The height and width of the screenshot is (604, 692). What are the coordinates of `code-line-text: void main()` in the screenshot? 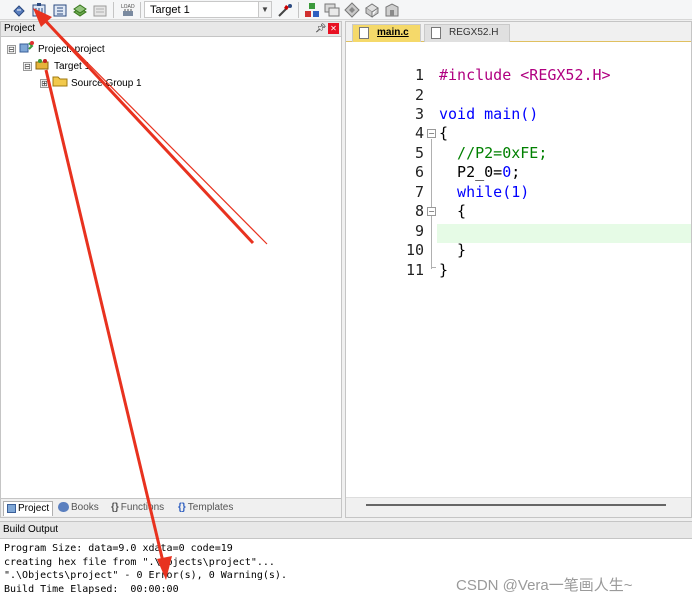 It's located at (489, 114).